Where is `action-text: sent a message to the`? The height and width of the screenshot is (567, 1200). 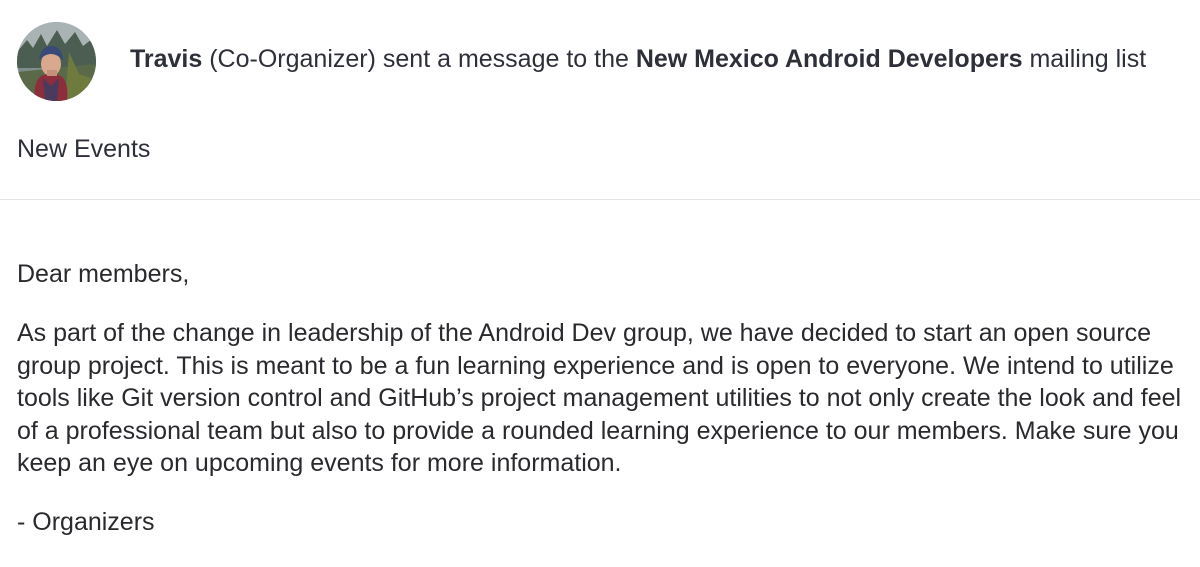 action-text: sent a message to the is located at coordinates (505, 59).